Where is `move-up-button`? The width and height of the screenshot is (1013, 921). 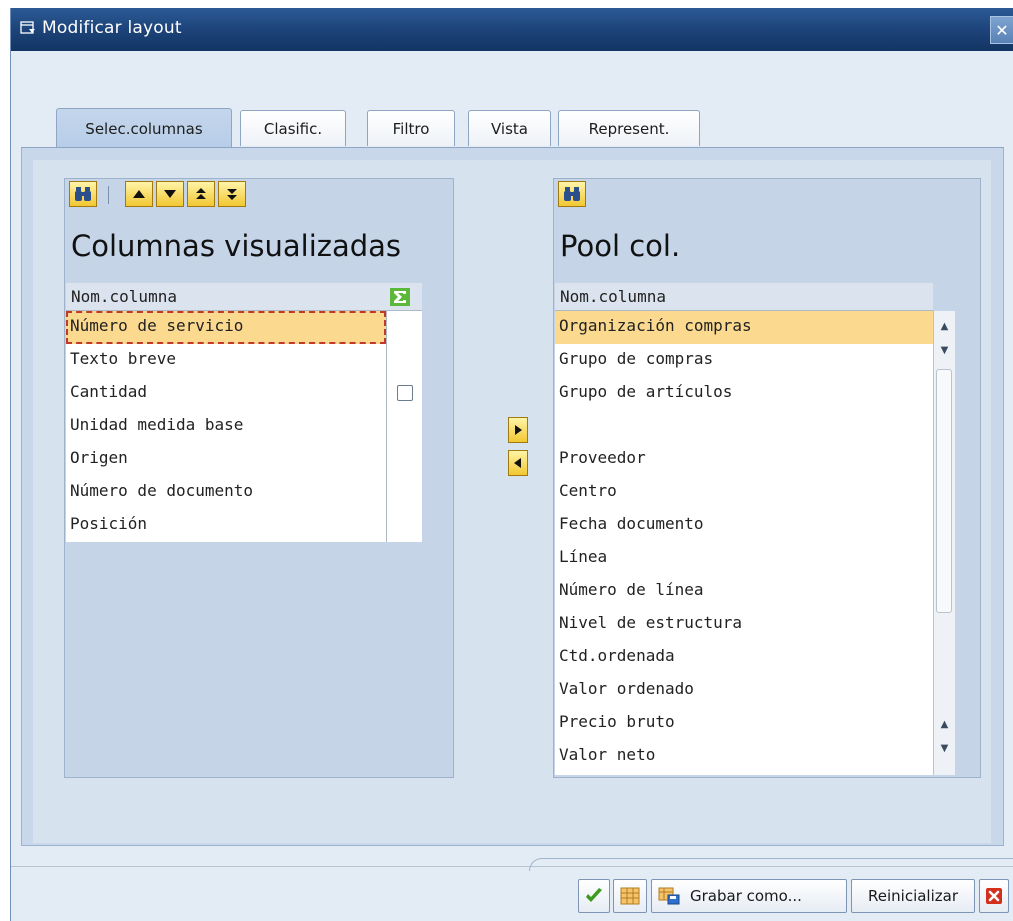
move-up-button is located at coordinates (139, 194).